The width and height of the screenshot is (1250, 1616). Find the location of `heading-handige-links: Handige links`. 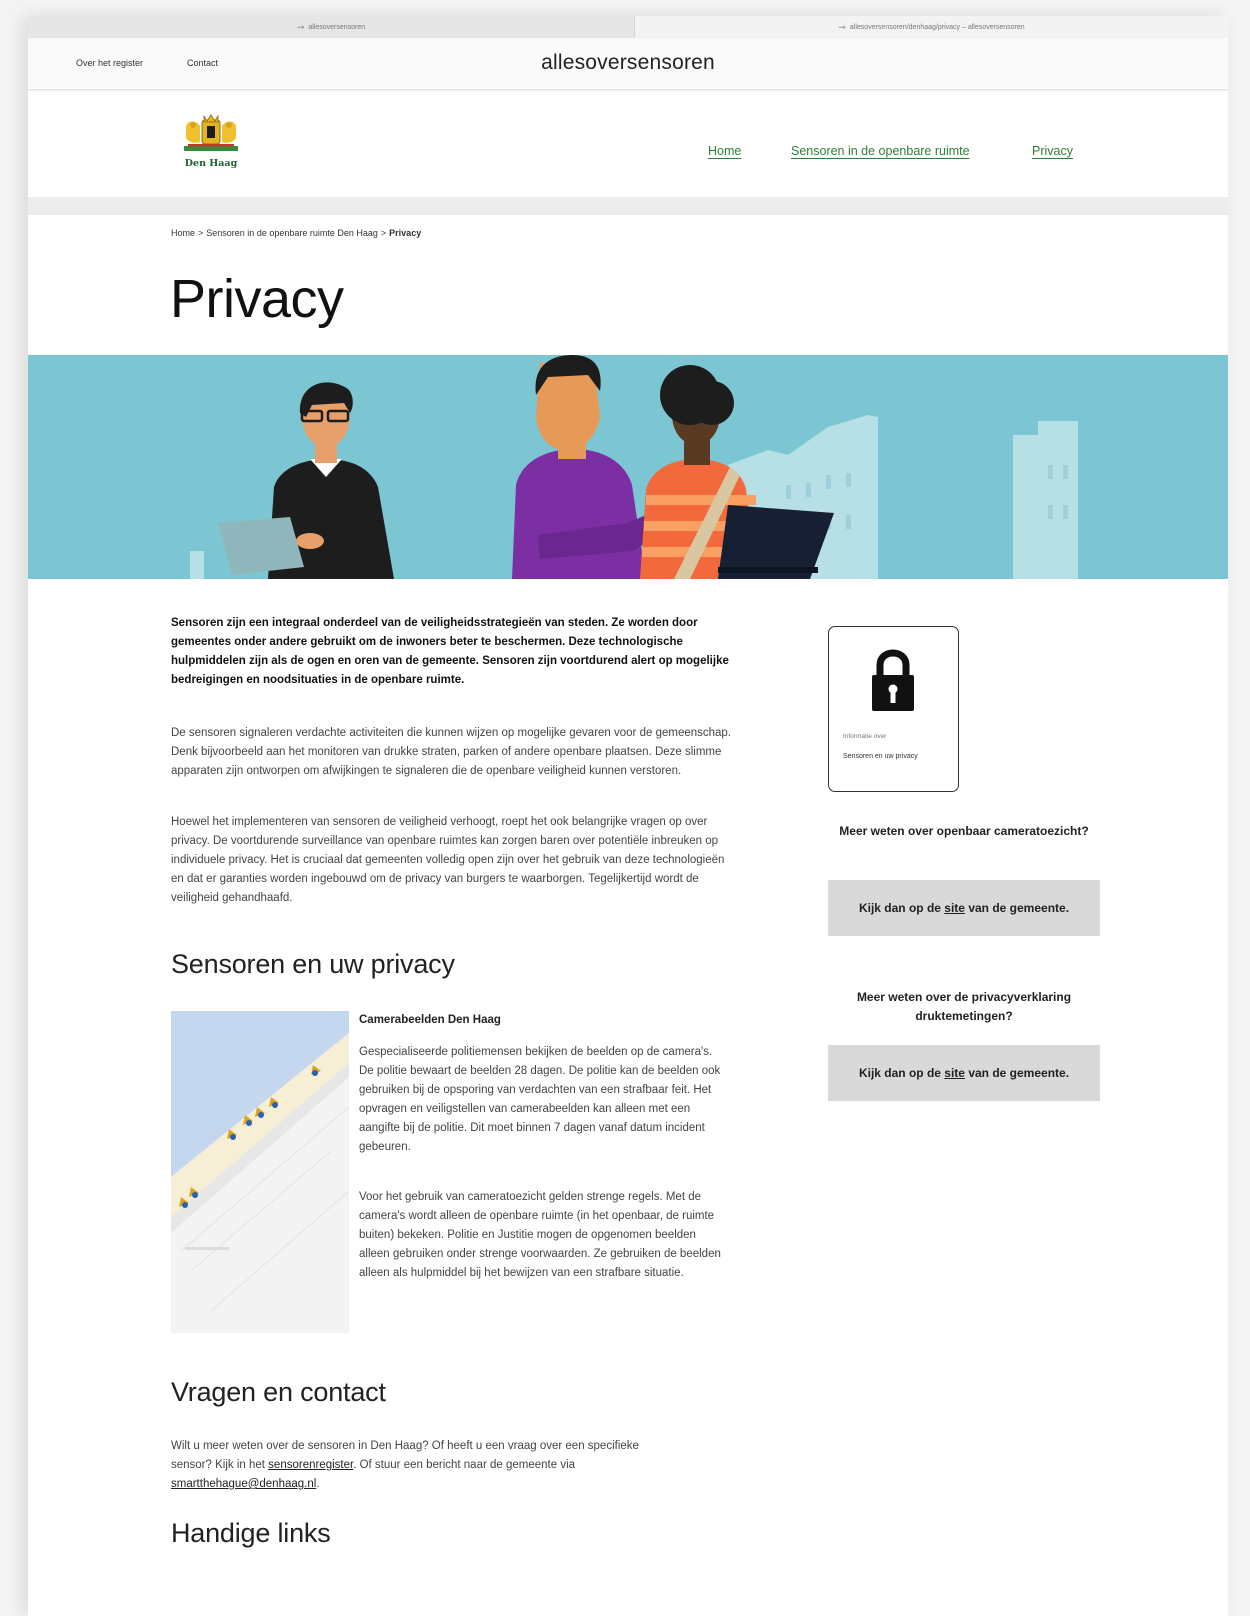

heading-handige-links: Handige links is located at coordinates (251, 1533).